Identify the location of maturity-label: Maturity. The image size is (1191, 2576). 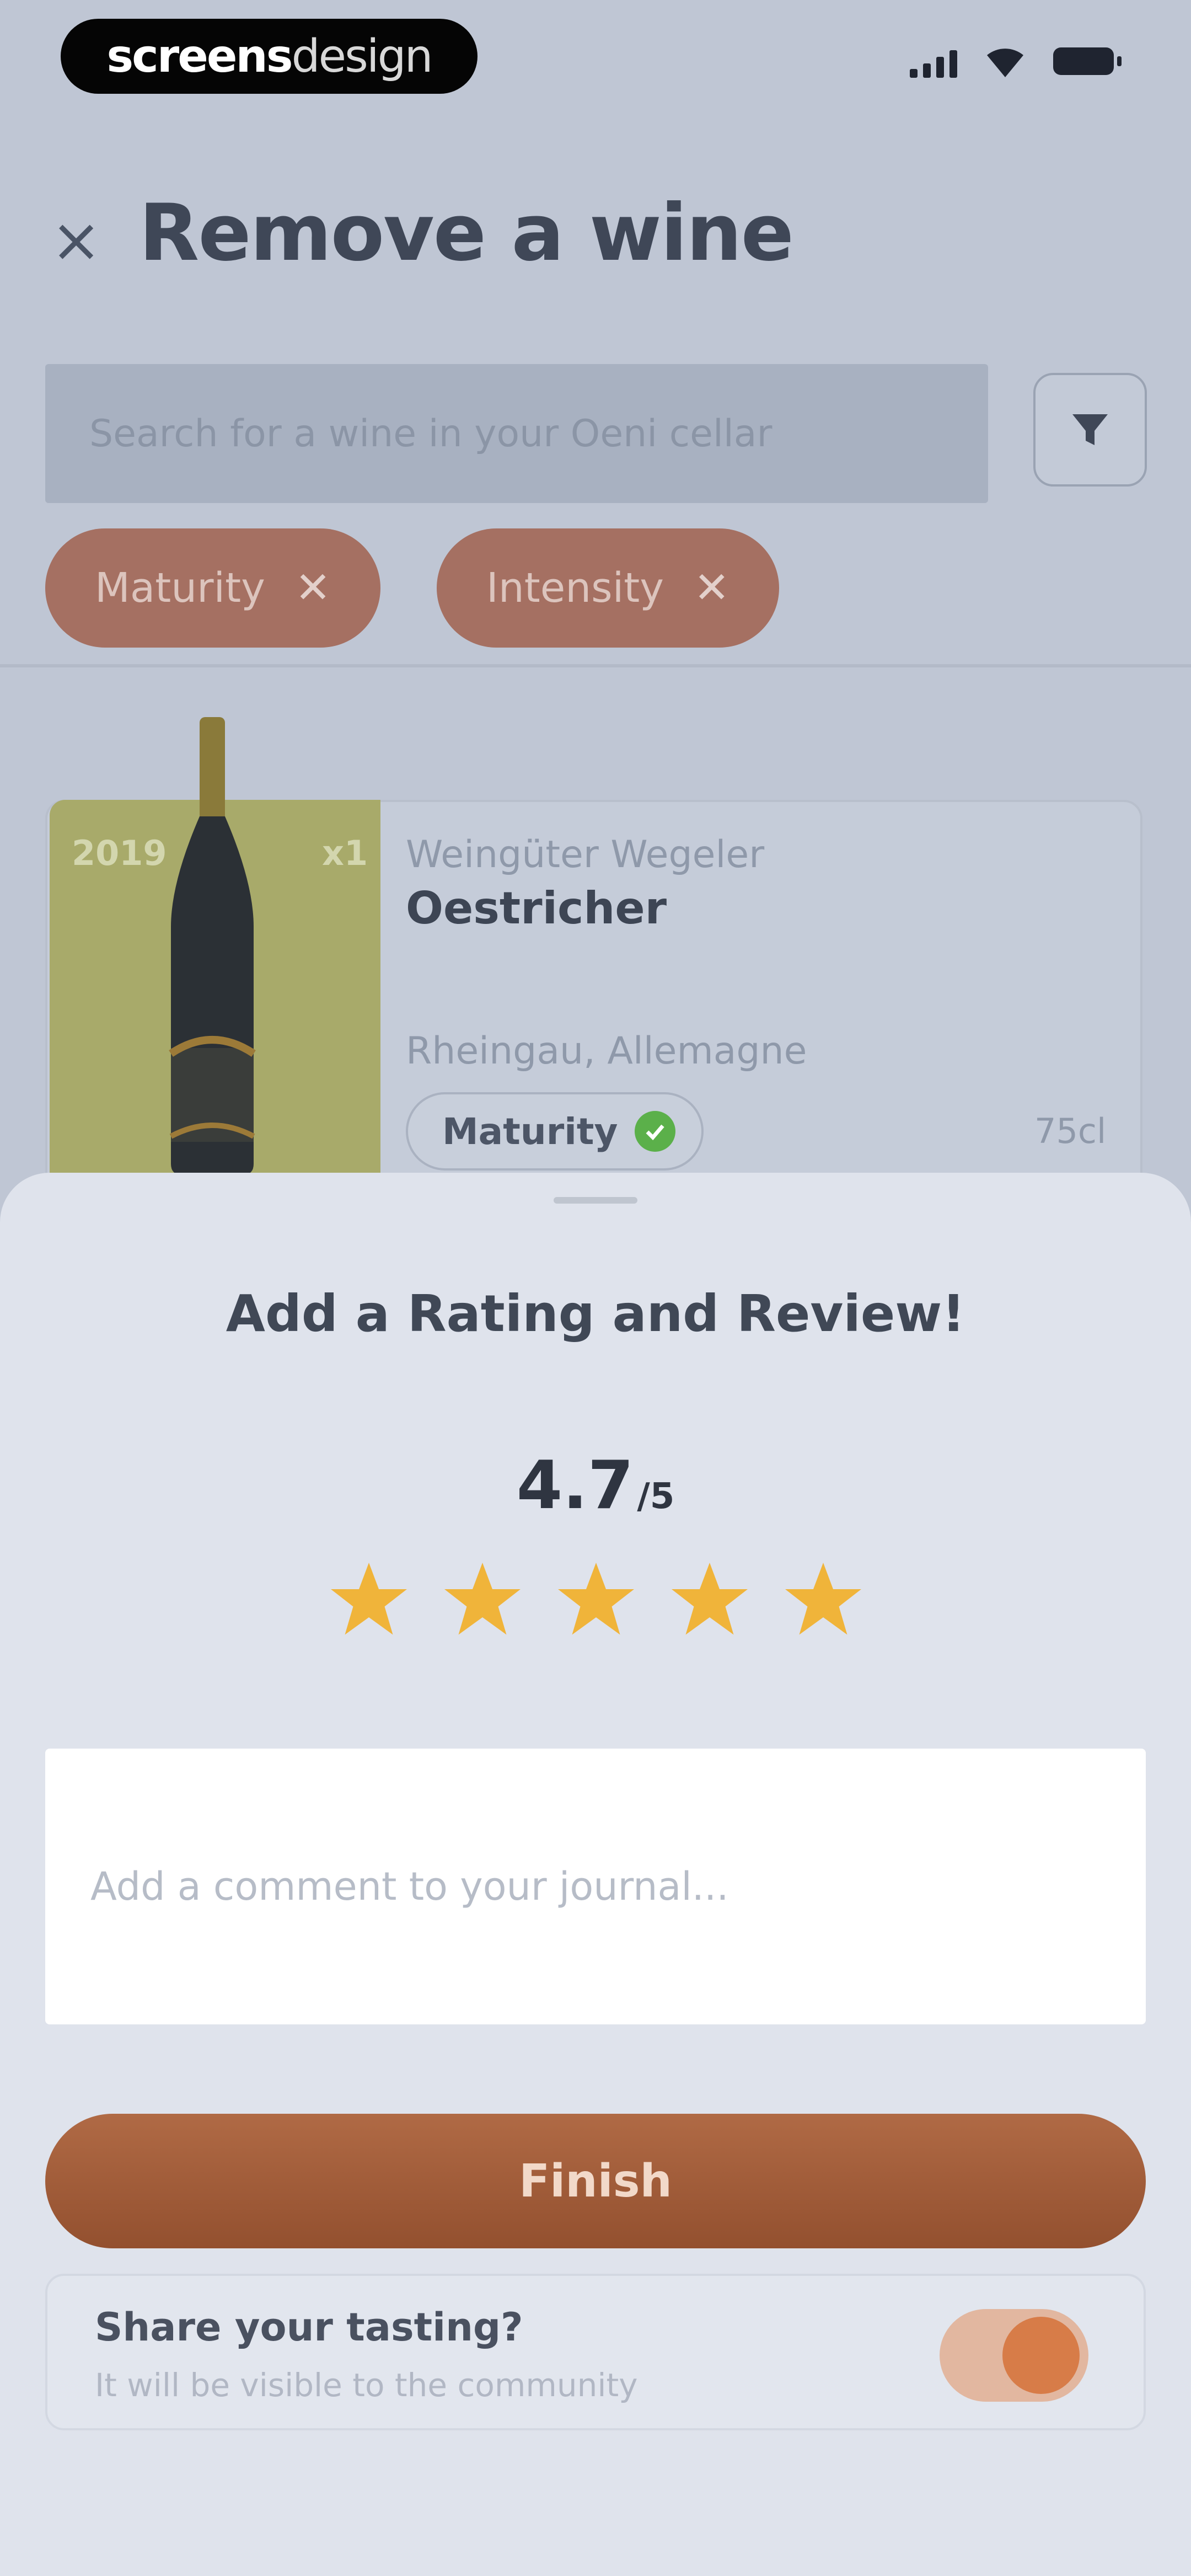
(530, 1131).